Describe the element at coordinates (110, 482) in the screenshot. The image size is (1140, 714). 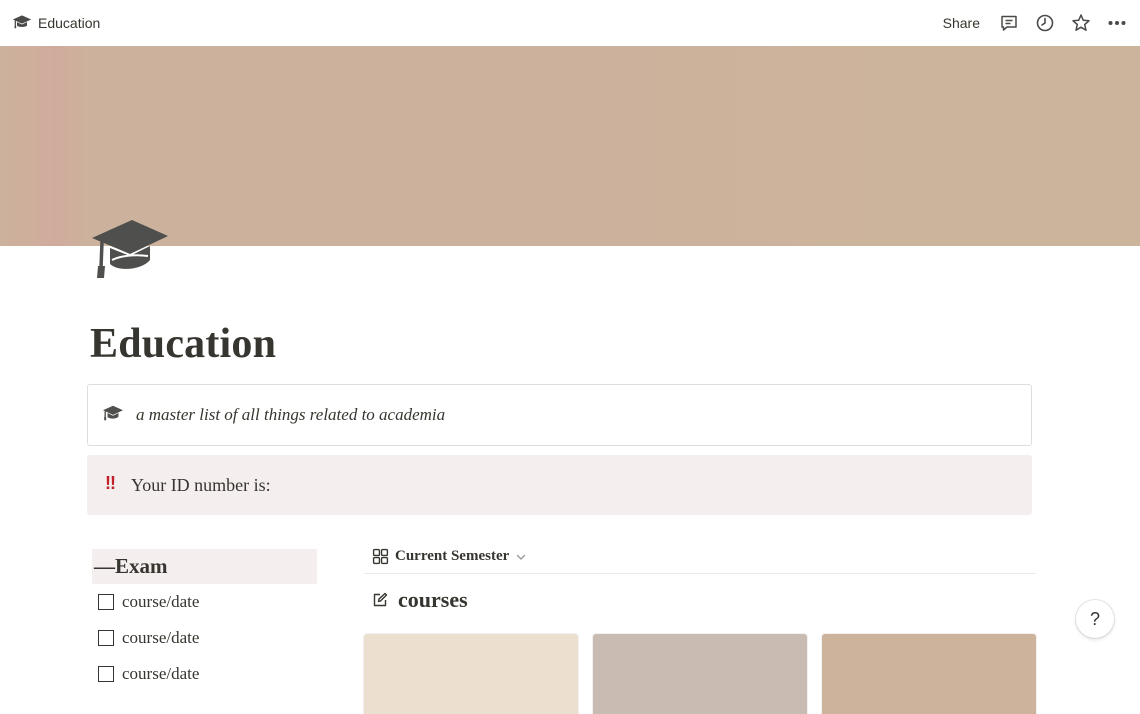
I see `double-exclamation-icon: !!` at that location.